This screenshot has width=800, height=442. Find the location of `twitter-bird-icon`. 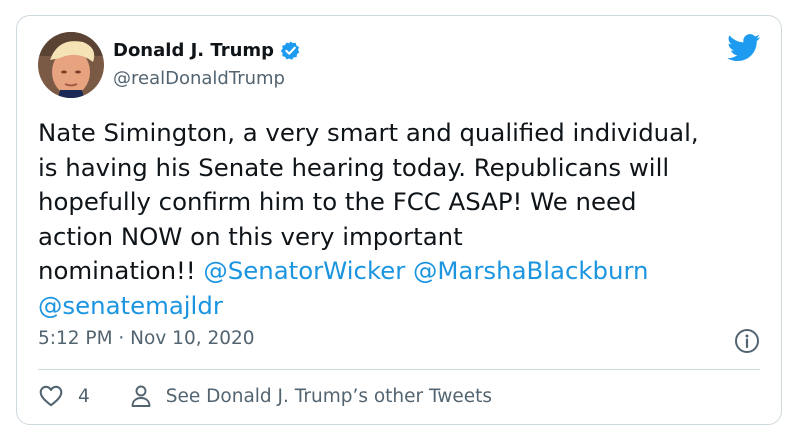

twitter-bird-icon is located at coordinates (744, 48).